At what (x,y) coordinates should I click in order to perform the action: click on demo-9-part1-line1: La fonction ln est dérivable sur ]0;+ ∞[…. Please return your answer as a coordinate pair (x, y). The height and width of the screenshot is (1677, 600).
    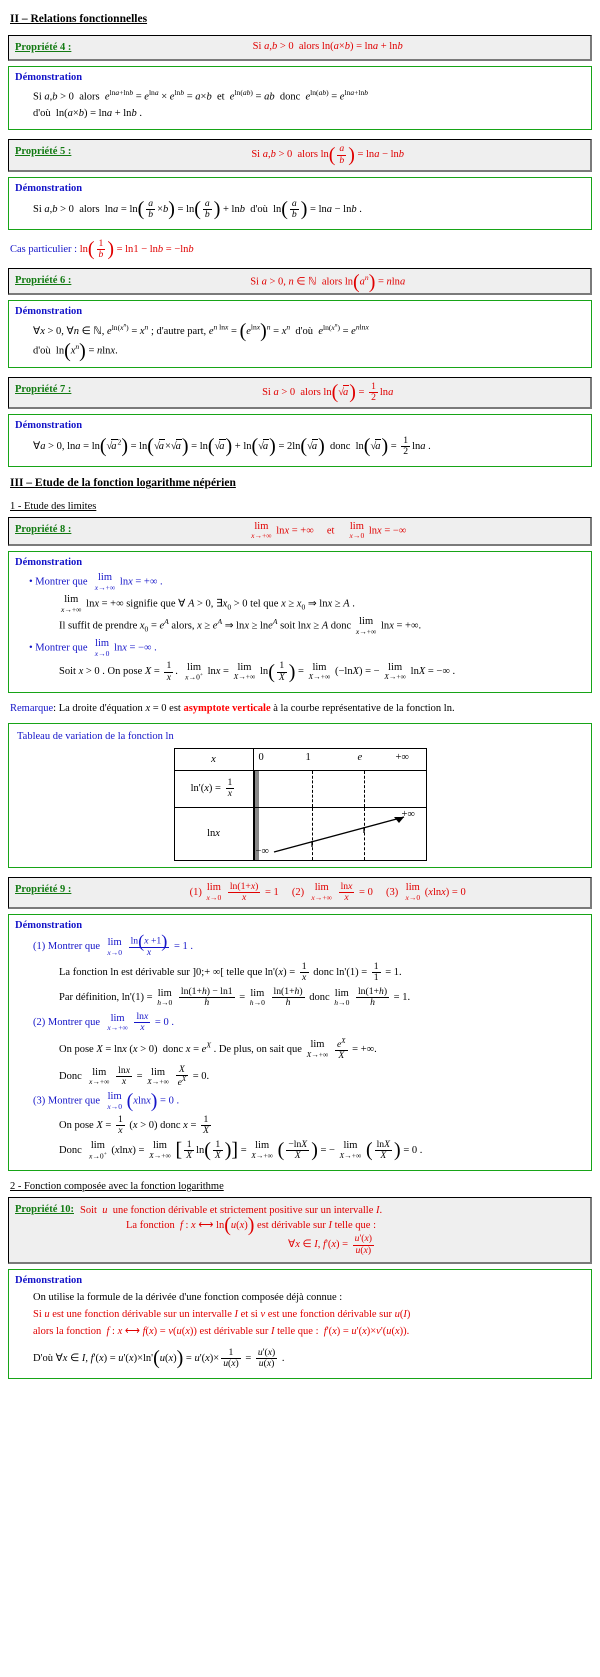
    Looking at the image, I should click on (230, 971).